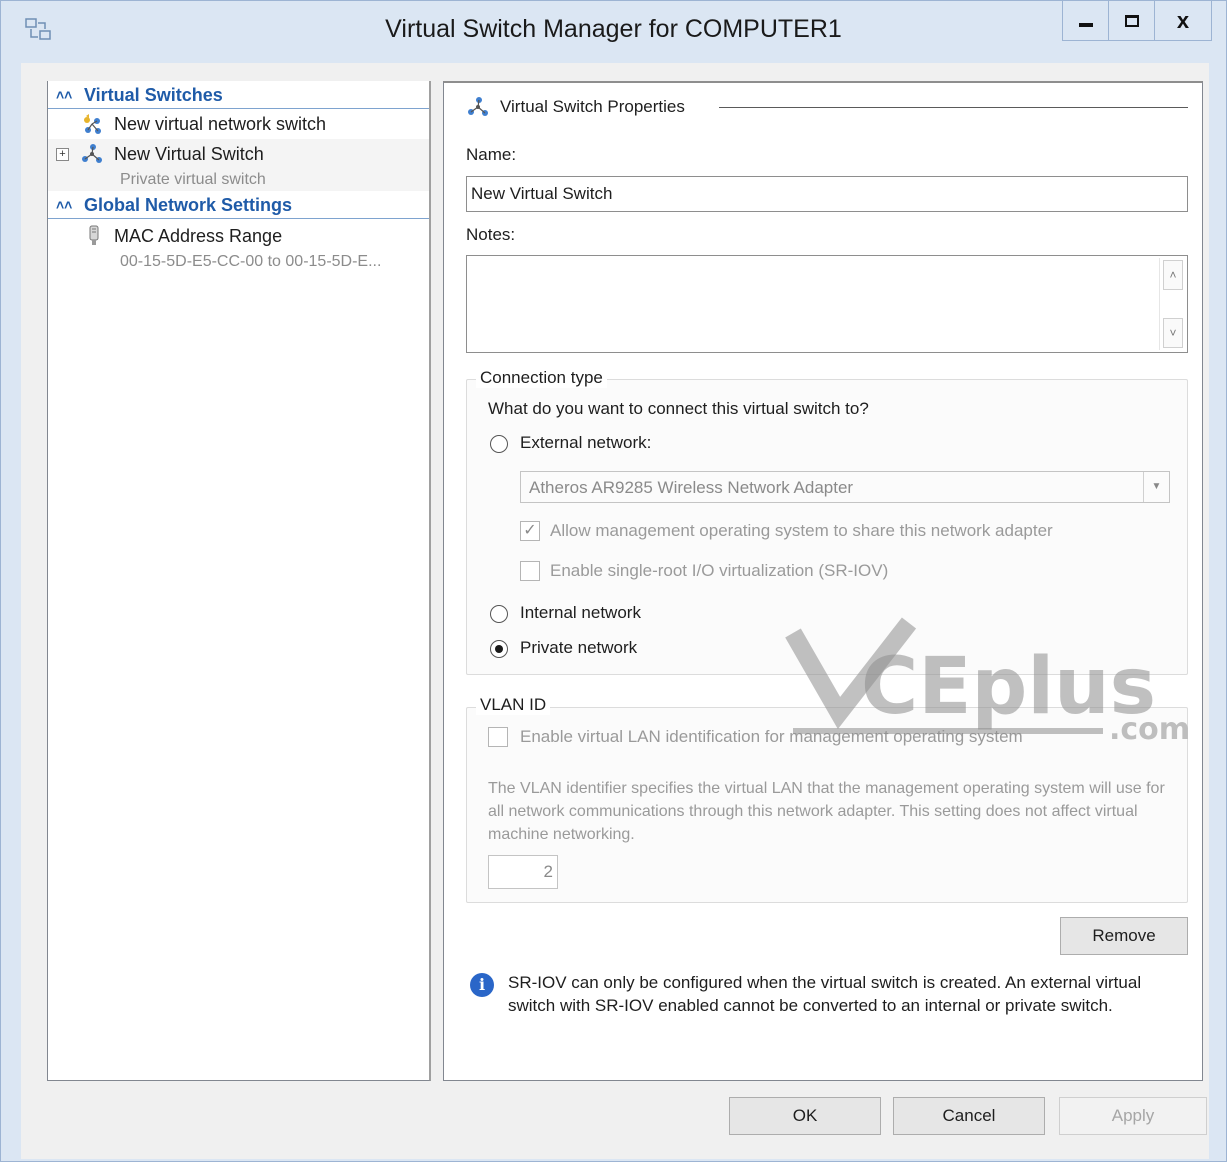 The image size is (1227, 1162). What do you see at coordinates (586, 442) in the screenshot?
I see `external-network-label: External network:` at bounding box center [586, 442].